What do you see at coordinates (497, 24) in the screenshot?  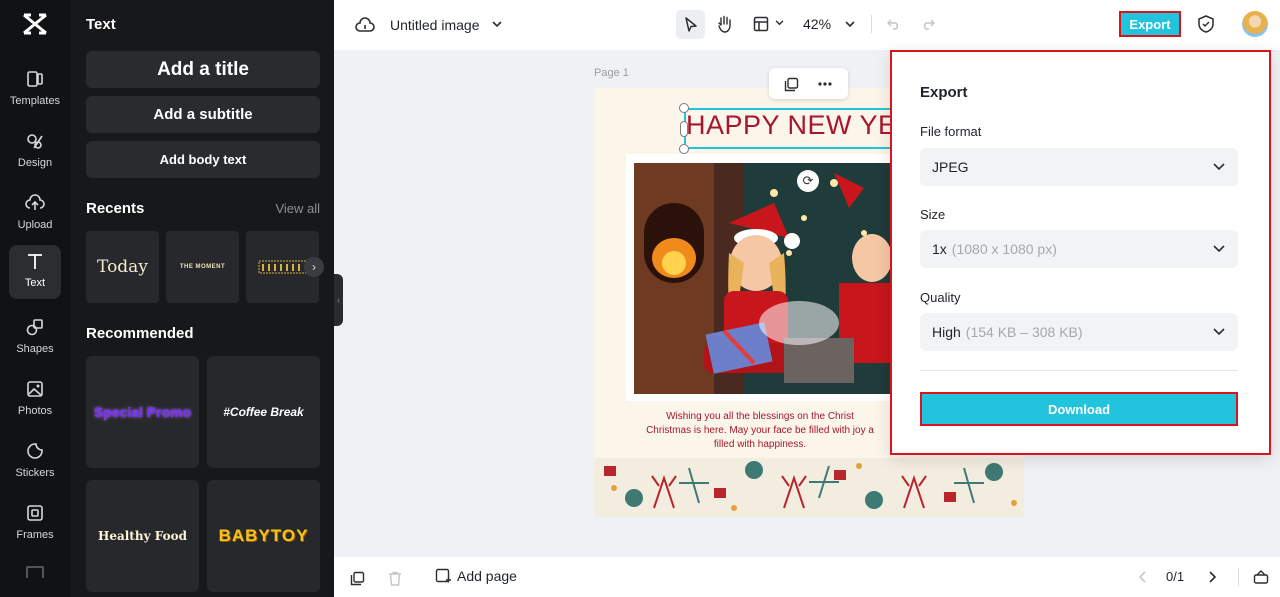 I see `title-chevron-down-icon` at bounding box center [497, 24].